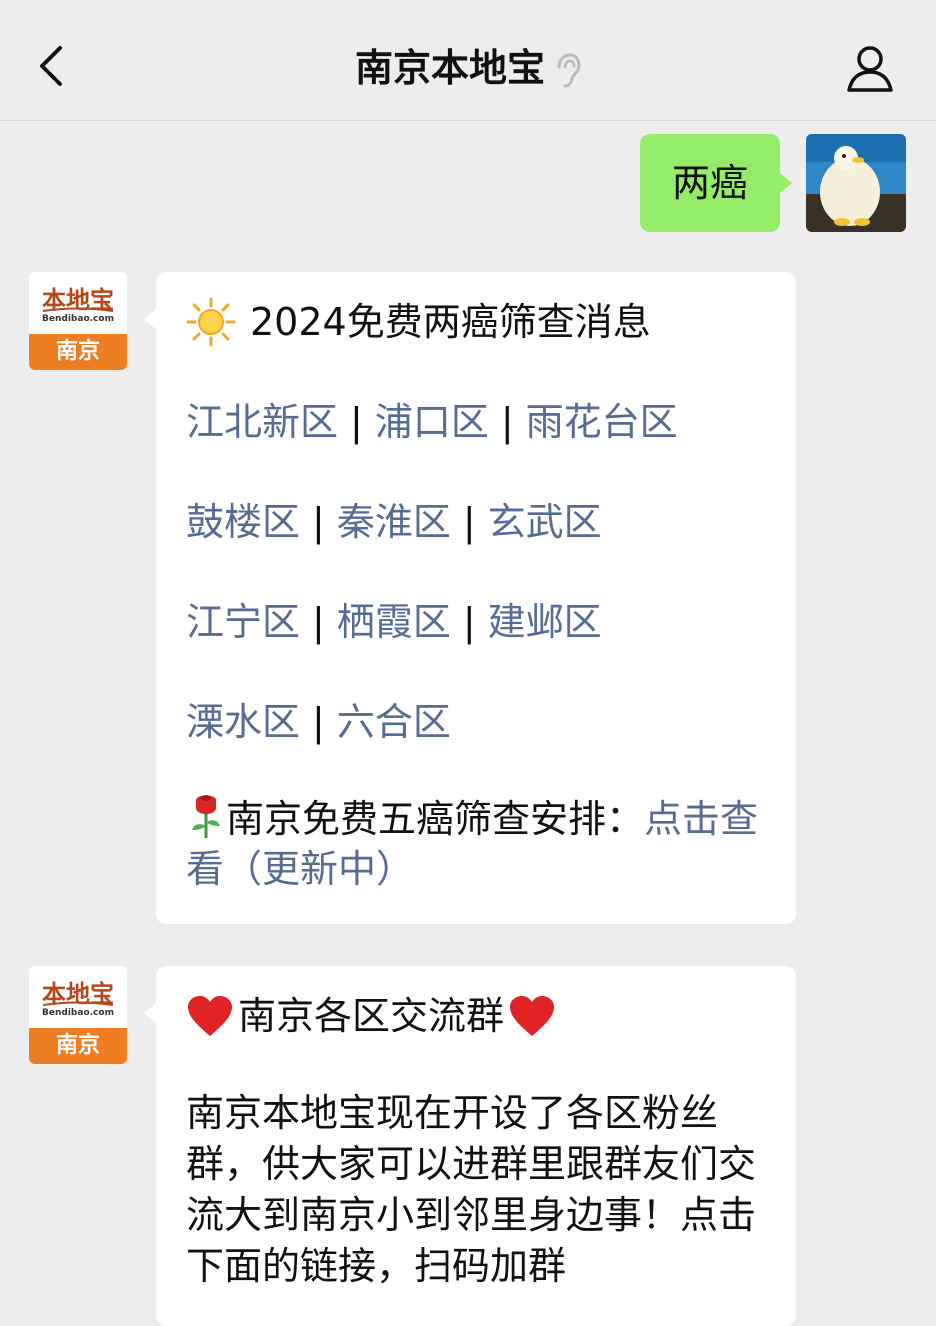  What do you see at coordinates (476, 843) in the screenshot?
I see `screening-notice: 南京免费五癌筛查安排：点击查看（更新中）` at bounding box center [476, 843].